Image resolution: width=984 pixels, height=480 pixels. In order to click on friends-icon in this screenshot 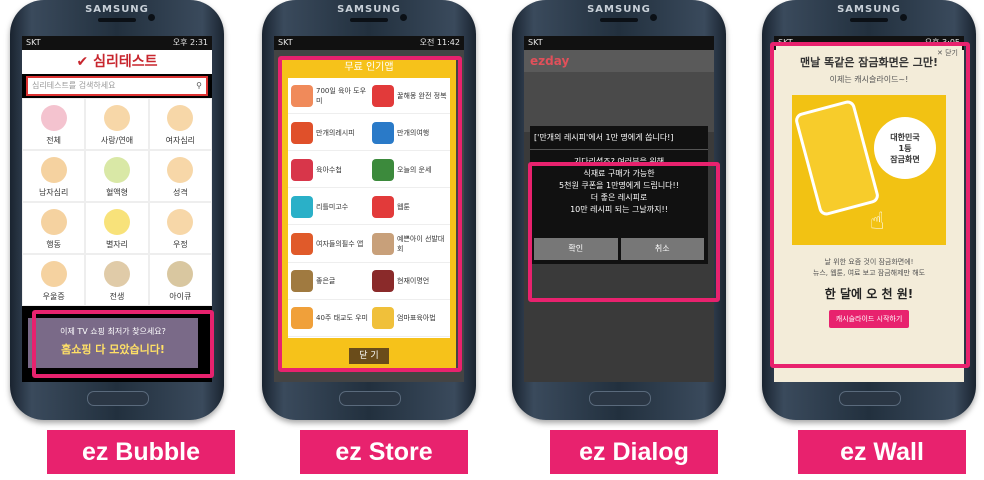, I will do `click(180, 222)`.